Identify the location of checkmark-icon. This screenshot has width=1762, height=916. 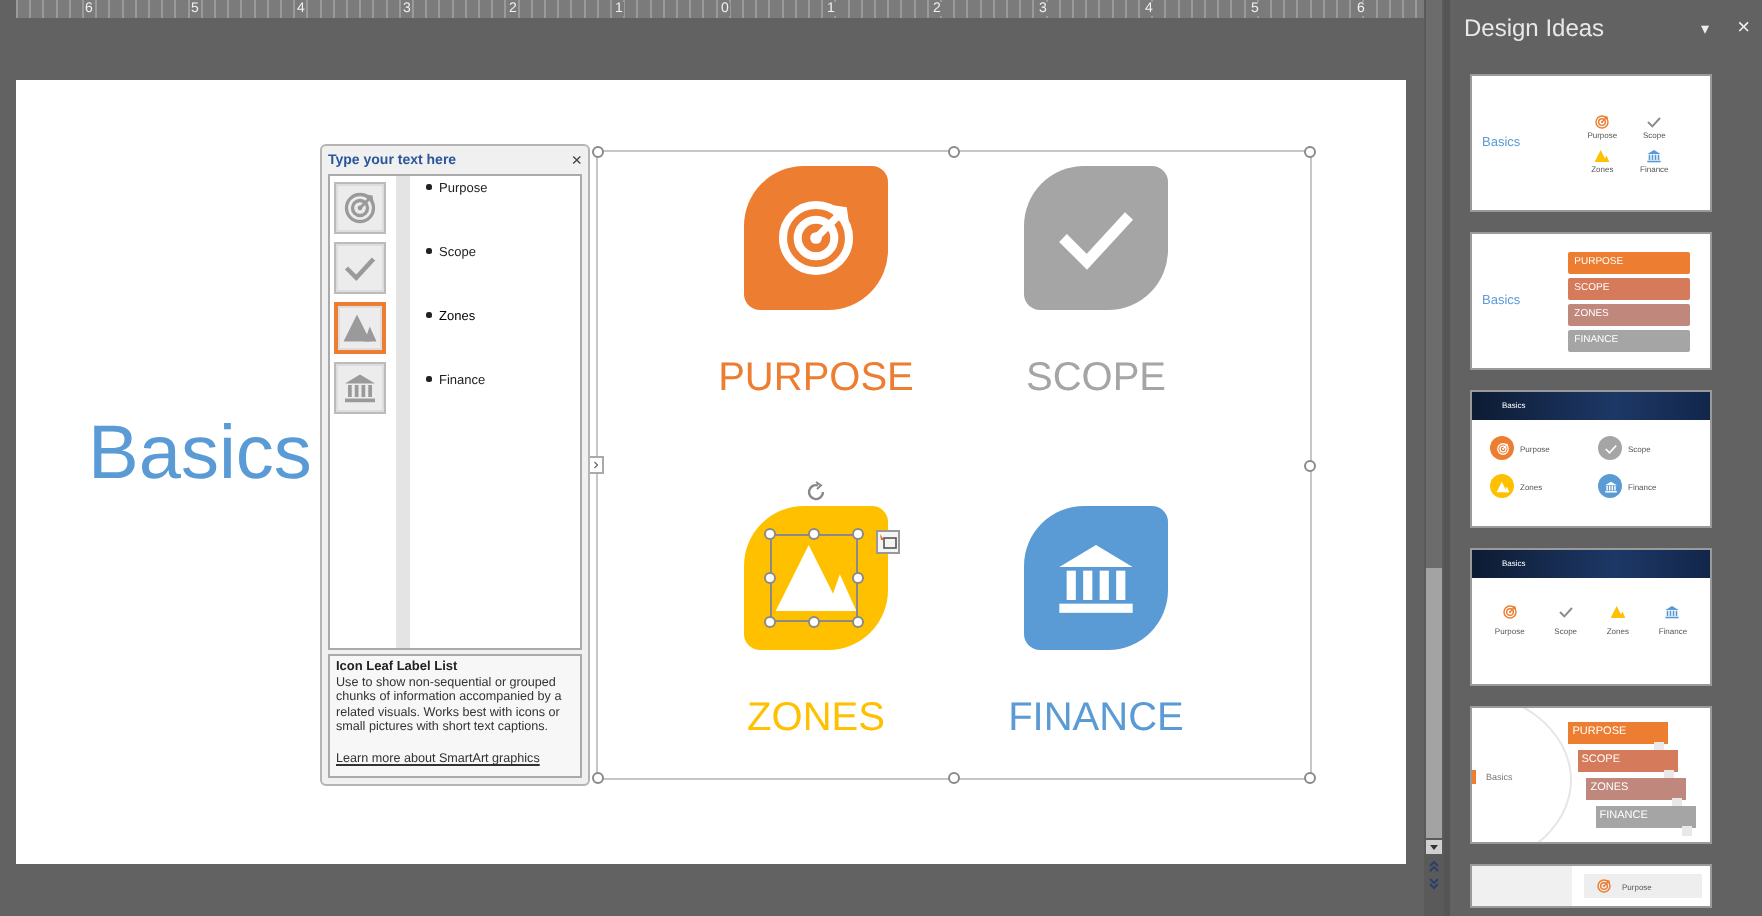
(1610, 448).